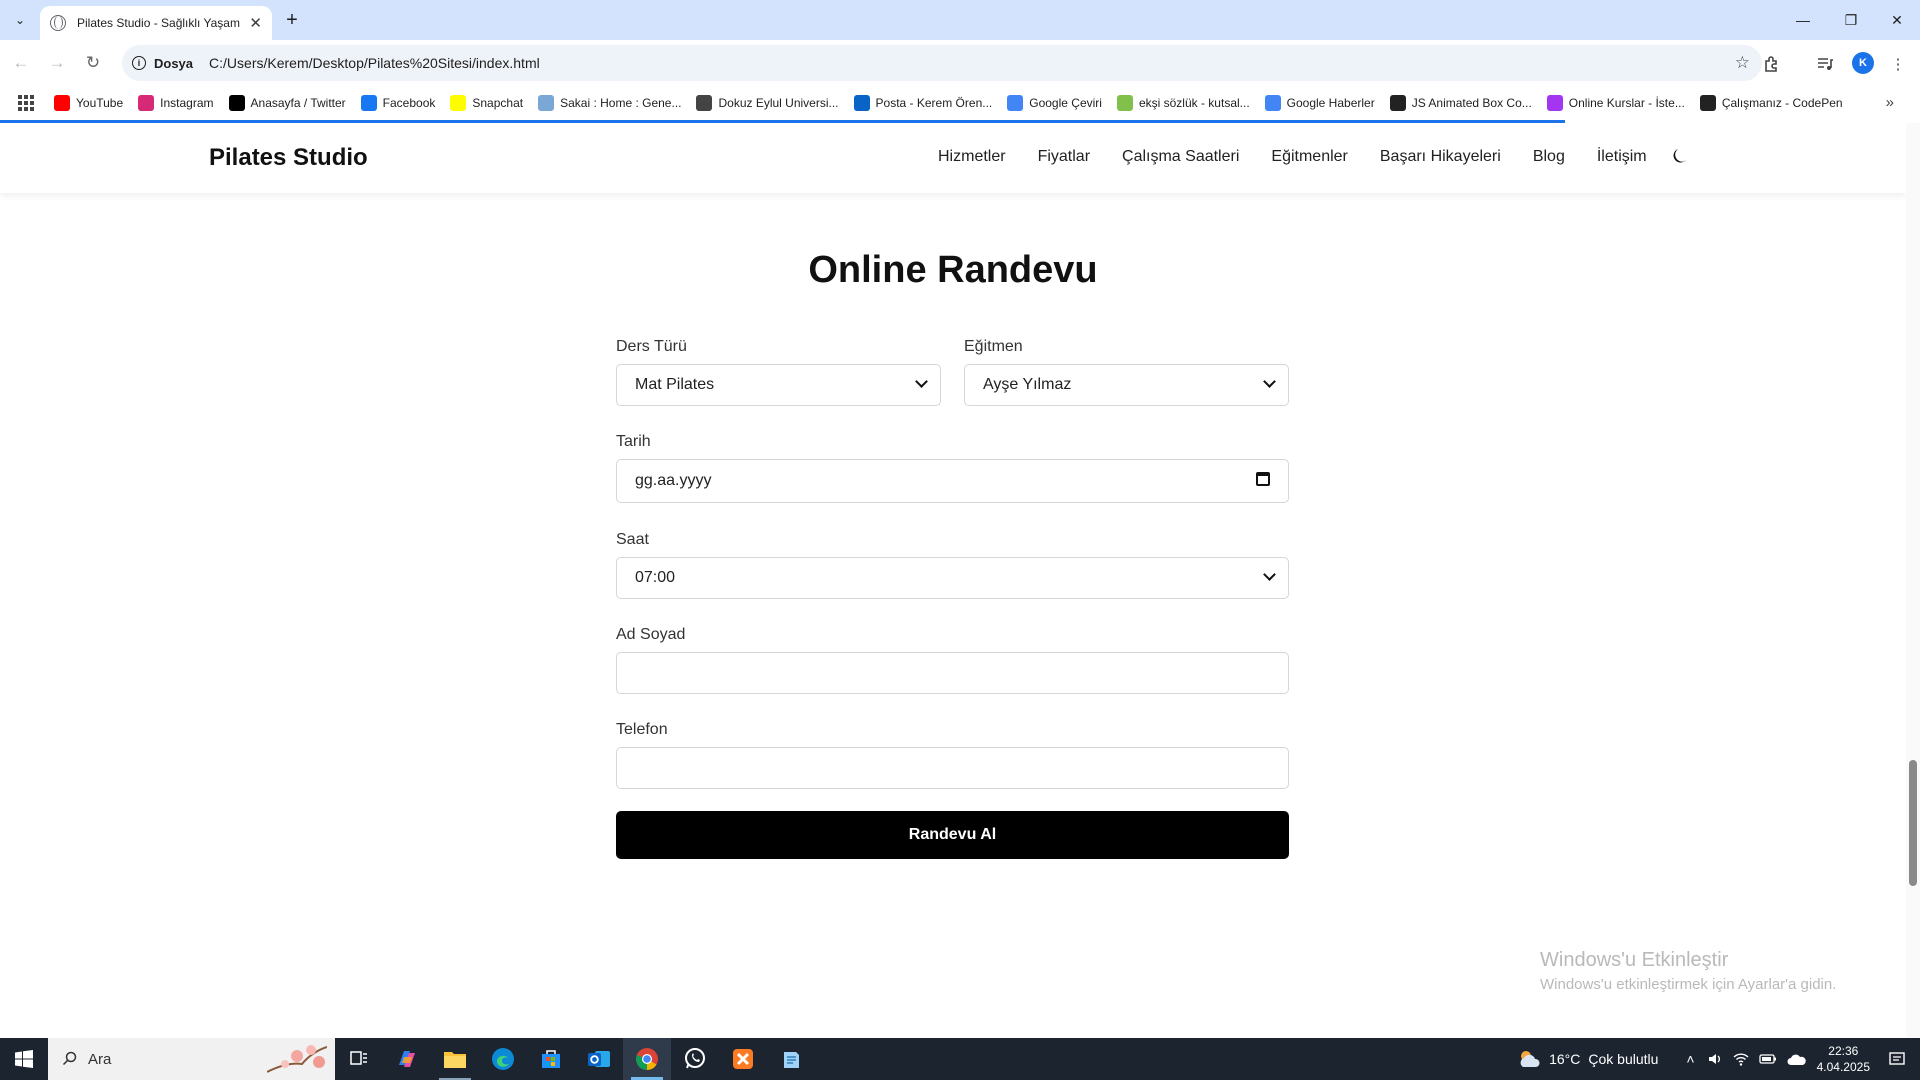 The height and width of the screenshot is (1080, 1920). I want to click on onedrive-icon, so click(1797, 1059).